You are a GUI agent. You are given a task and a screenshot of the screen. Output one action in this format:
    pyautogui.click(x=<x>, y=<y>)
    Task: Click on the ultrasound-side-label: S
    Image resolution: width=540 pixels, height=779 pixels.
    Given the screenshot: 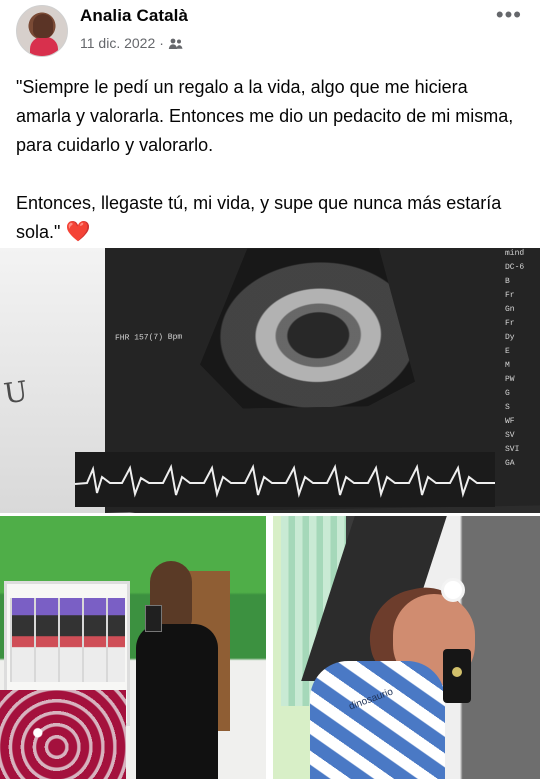 What is the action you would take?
    pyautogui.click(x=507, y=407)
    